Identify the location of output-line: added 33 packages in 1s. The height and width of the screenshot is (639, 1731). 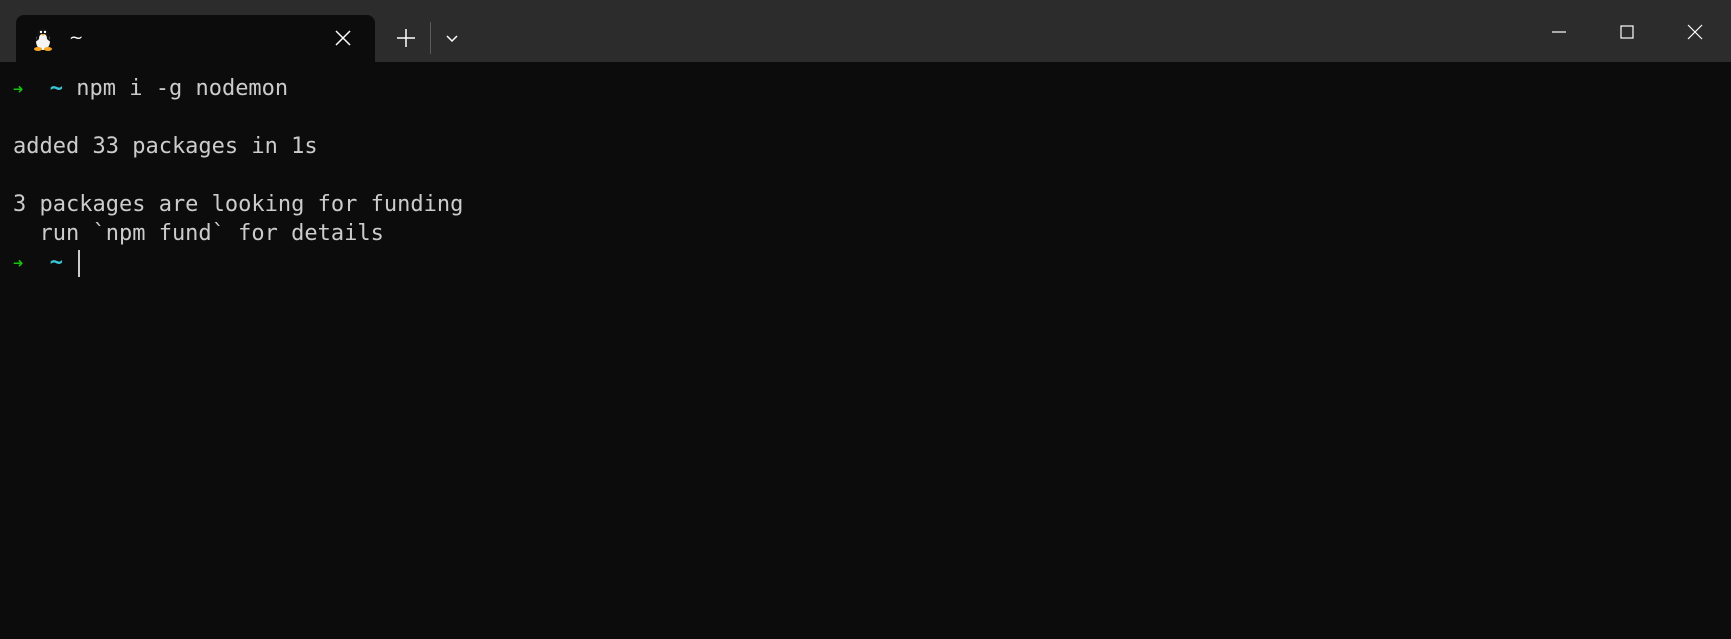
(165, 146).